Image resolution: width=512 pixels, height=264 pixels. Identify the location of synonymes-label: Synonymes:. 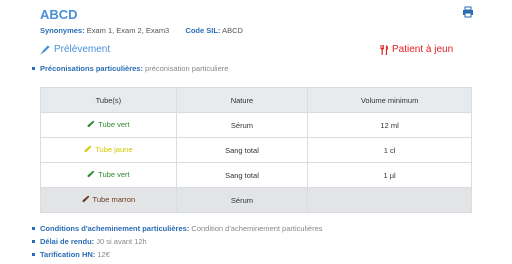
(62, 30).